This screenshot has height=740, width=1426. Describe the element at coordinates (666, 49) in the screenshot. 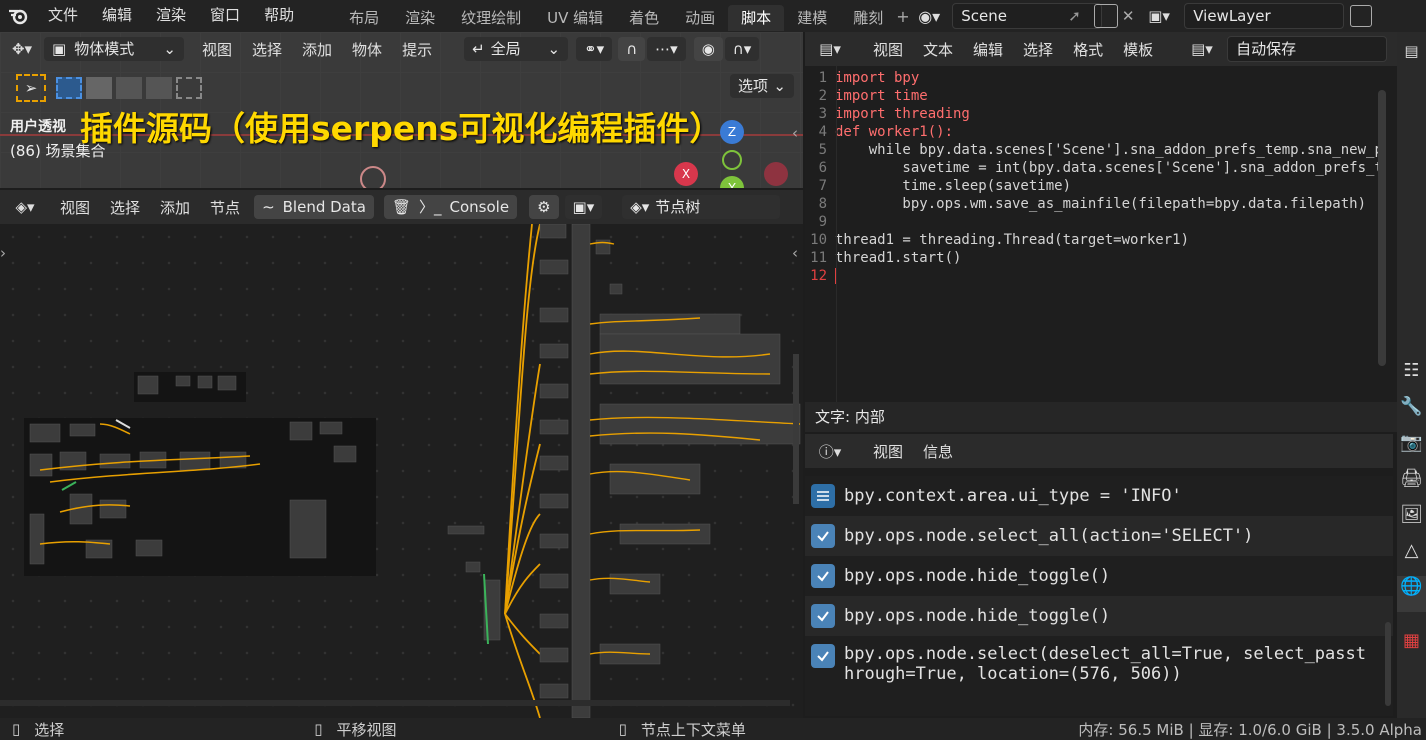

I see `snap-target-icon: ⋯▾` at that location.